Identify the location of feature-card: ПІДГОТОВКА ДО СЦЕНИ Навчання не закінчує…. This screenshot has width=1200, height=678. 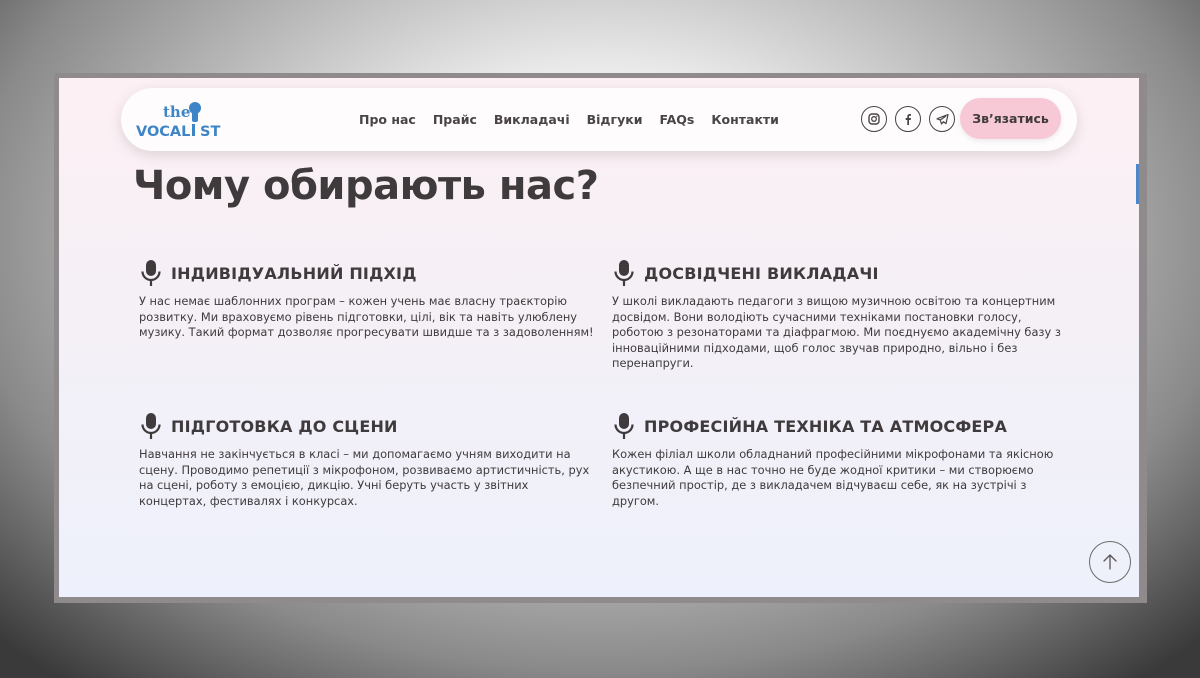
(369, 460).